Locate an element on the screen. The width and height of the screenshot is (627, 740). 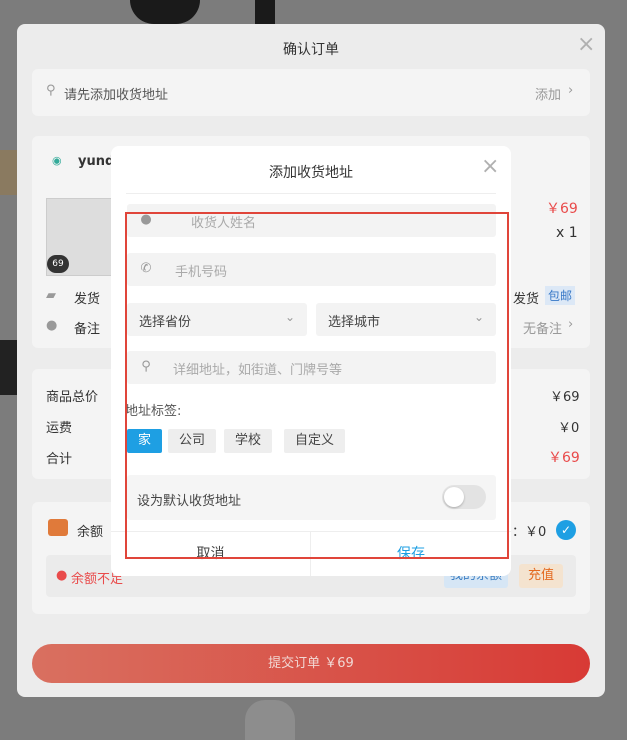
divider is located at coordinates (311, 193).